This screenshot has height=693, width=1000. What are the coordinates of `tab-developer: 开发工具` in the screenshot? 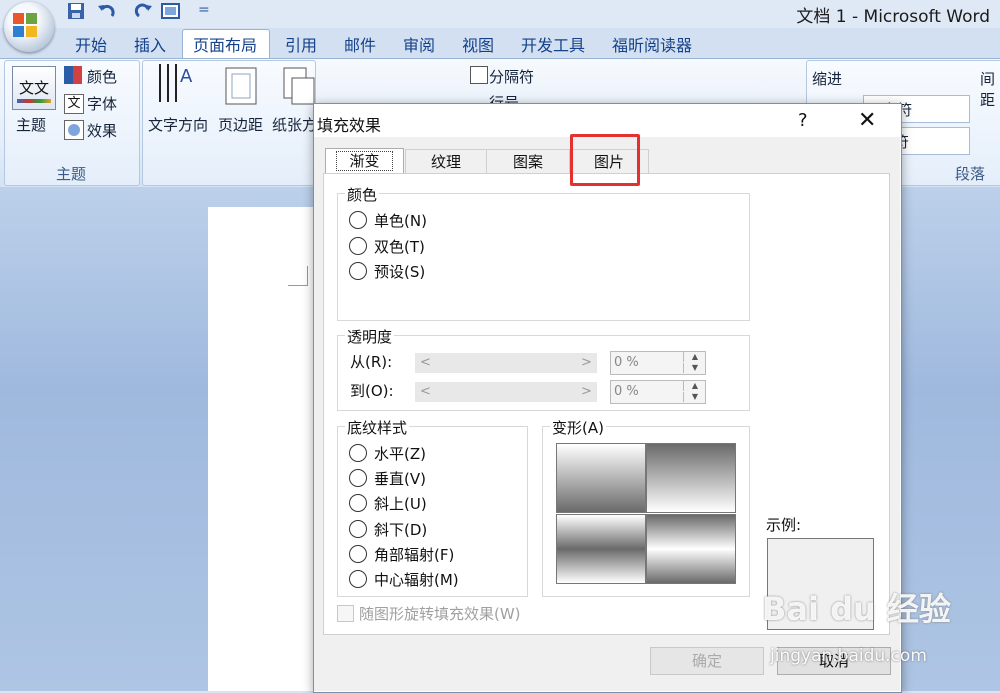 It's located at (553, 44).